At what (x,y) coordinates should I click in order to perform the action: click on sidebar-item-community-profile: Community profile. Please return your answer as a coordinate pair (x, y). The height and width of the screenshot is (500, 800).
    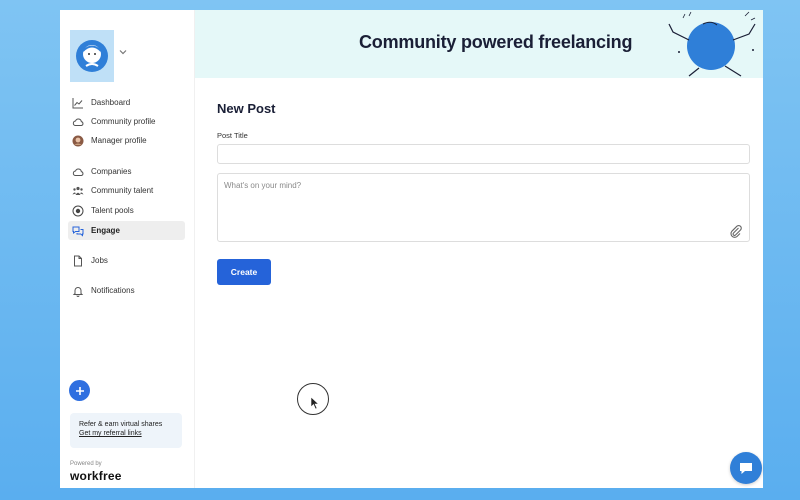
    Looking at the image, I should click on (126, 121).